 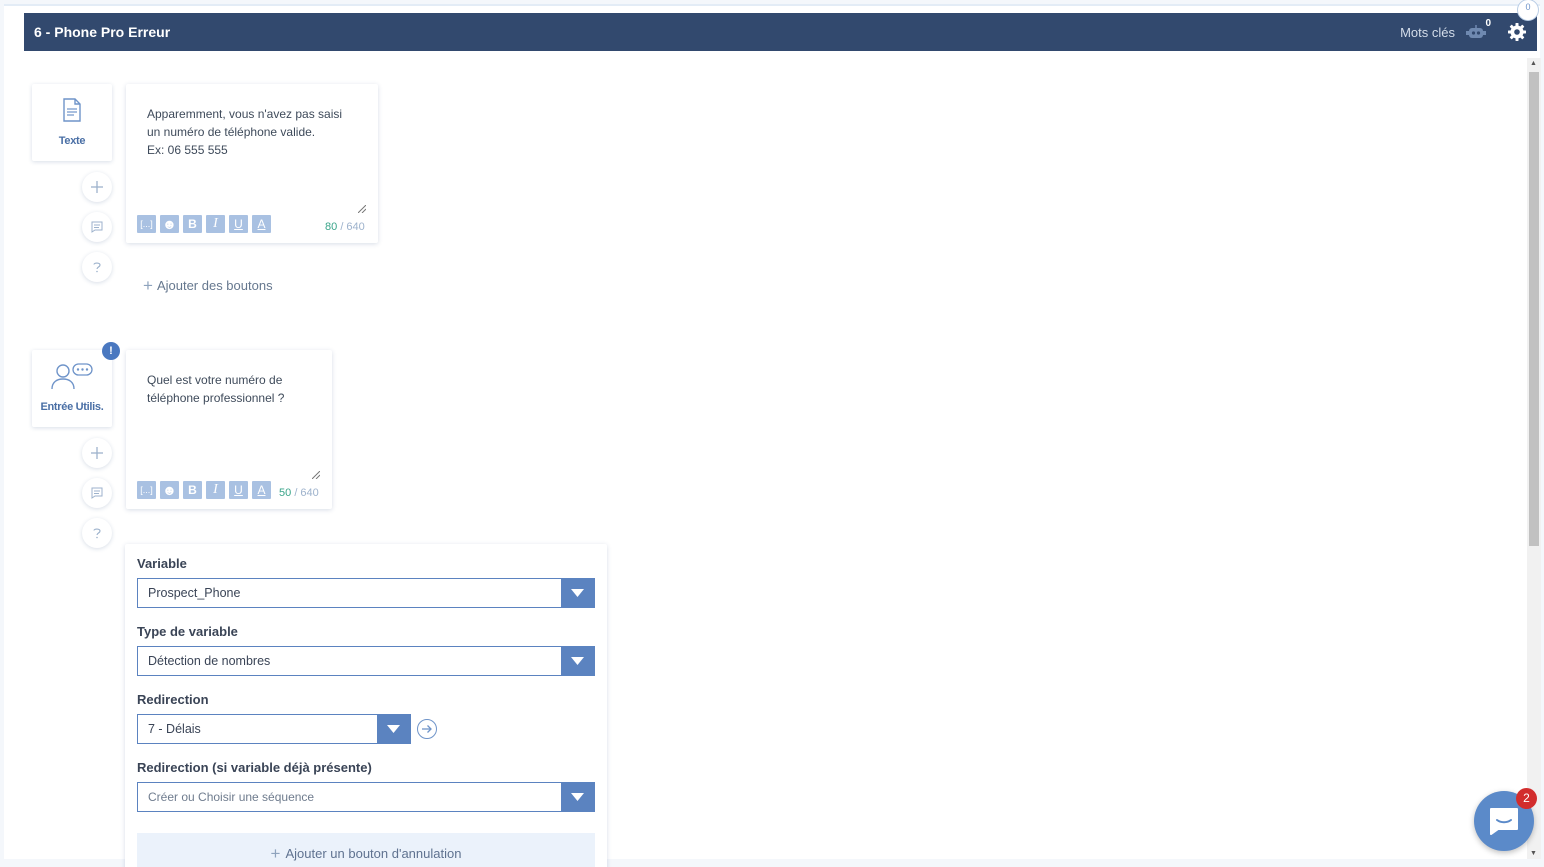 I want to click on chat-unread-badge: 2, so click(x=1526, y=798).